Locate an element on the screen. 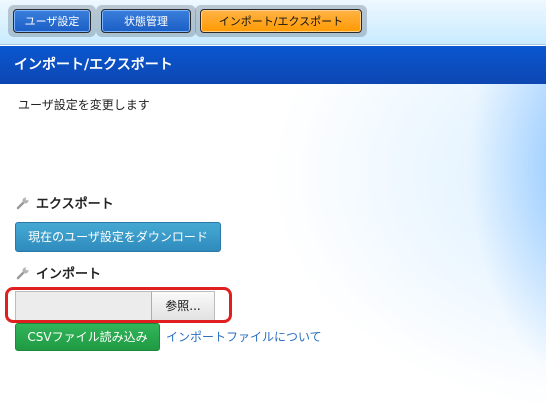  export-title-label: エクスポート is located at coordinates (75, 204).